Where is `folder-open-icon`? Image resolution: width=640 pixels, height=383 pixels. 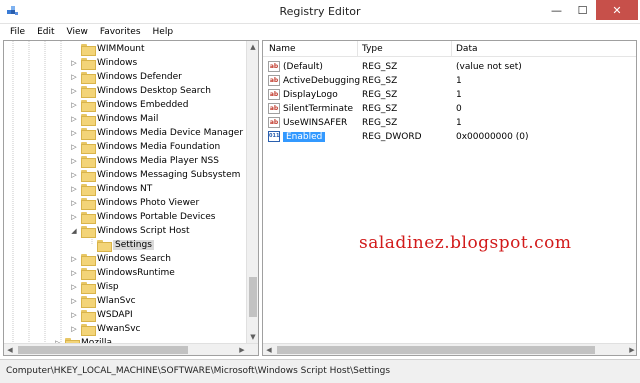 folder-open-icon is located at coordinates (88, 232).